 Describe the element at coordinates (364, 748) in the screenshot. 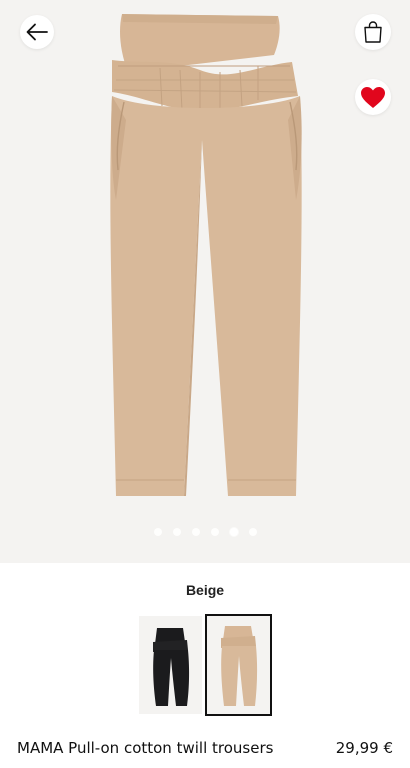

I see `product-price: 29,99 €` at that location.